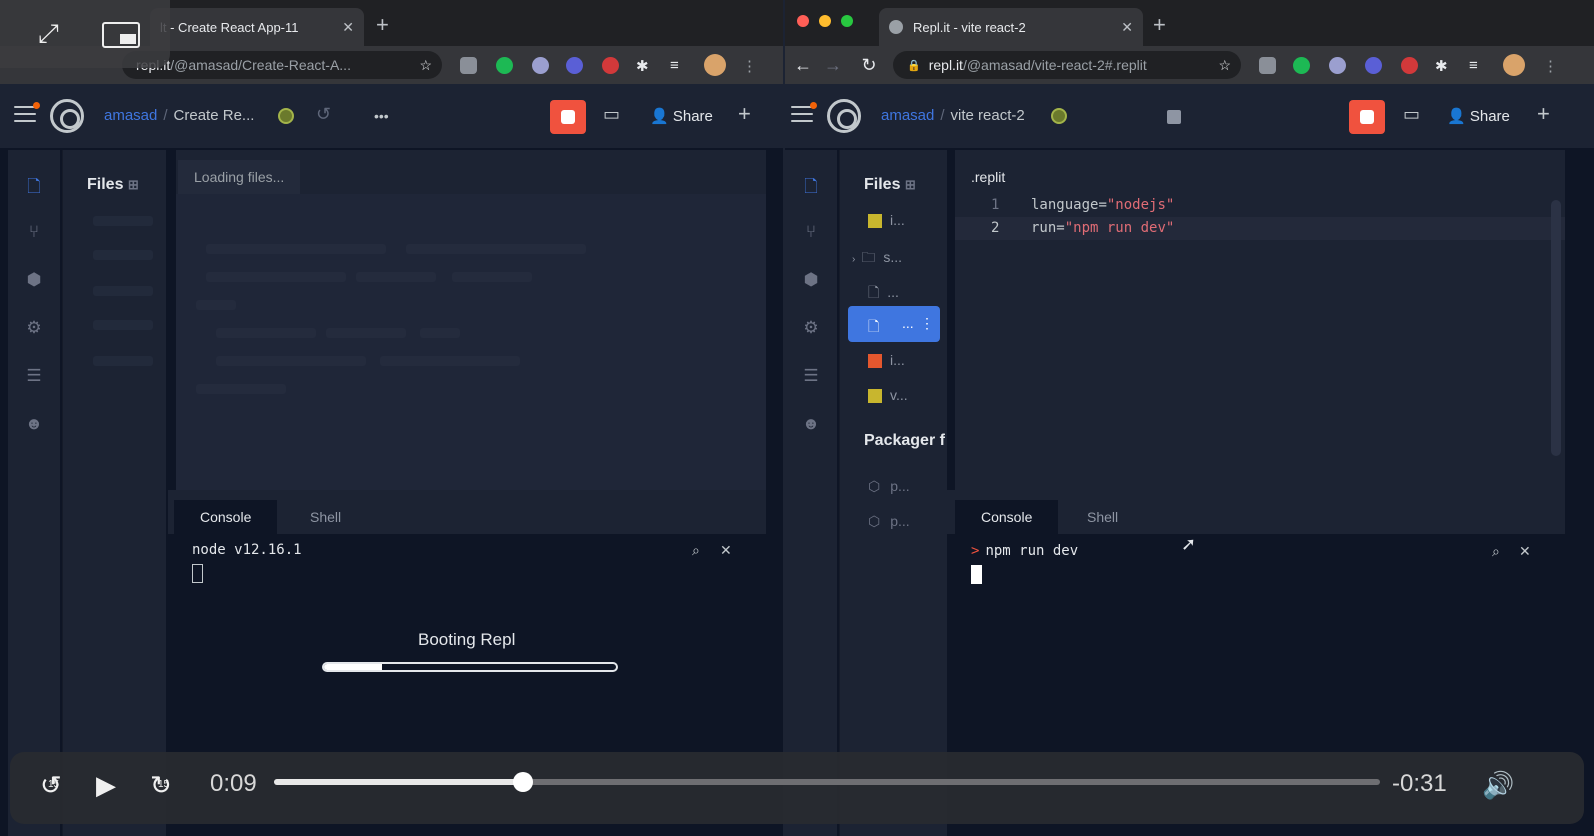 This screenshot has width=1594, height=836. What do you see at coordinates (48, 34) in the screenshot?
I see `expand-icon: ⤢` at bounding box center [48, 34].